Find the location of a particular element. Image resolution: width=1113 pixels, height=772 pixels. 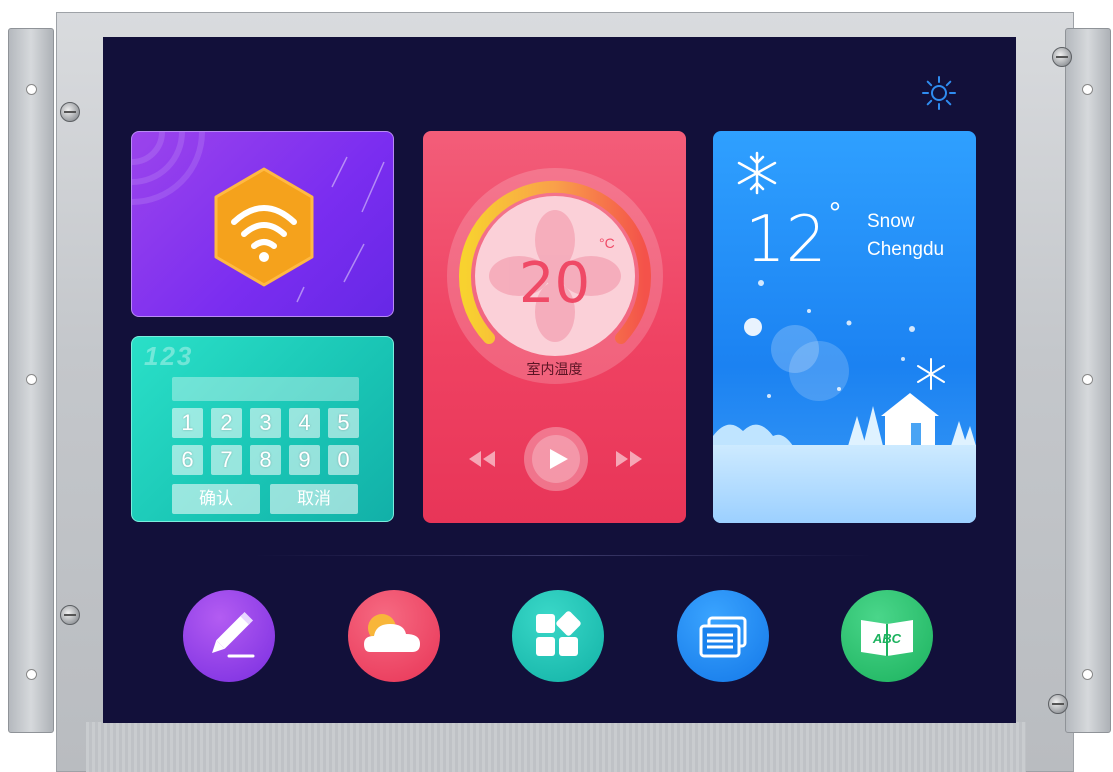

svg-text: ABC is located at coordinates (887, 638).